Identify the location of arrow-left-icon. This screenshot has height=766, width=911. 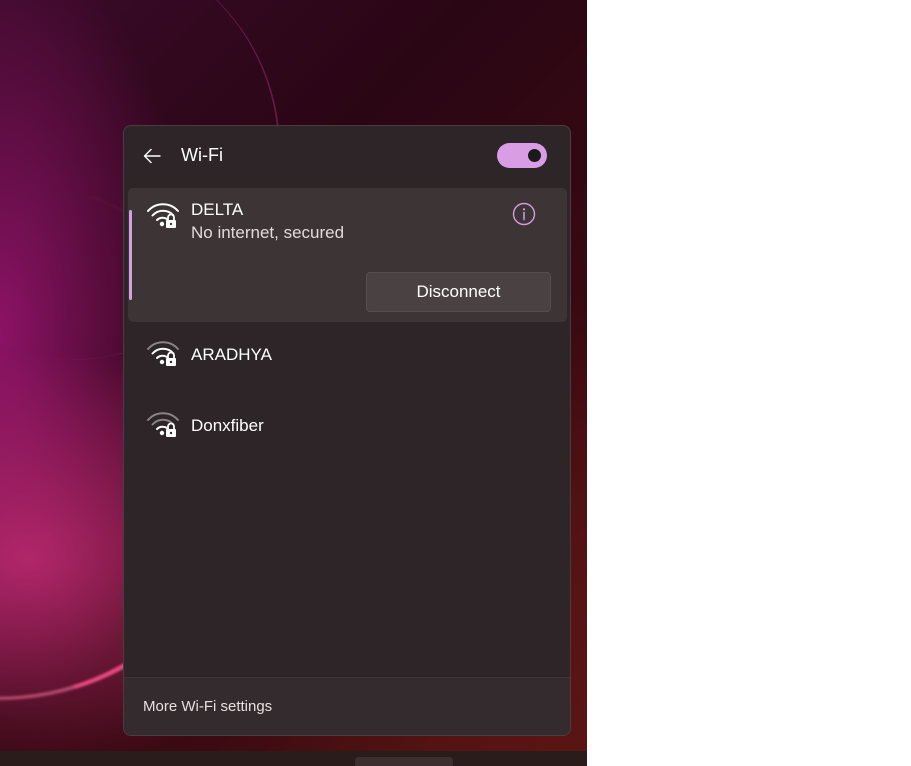
(152, 156).